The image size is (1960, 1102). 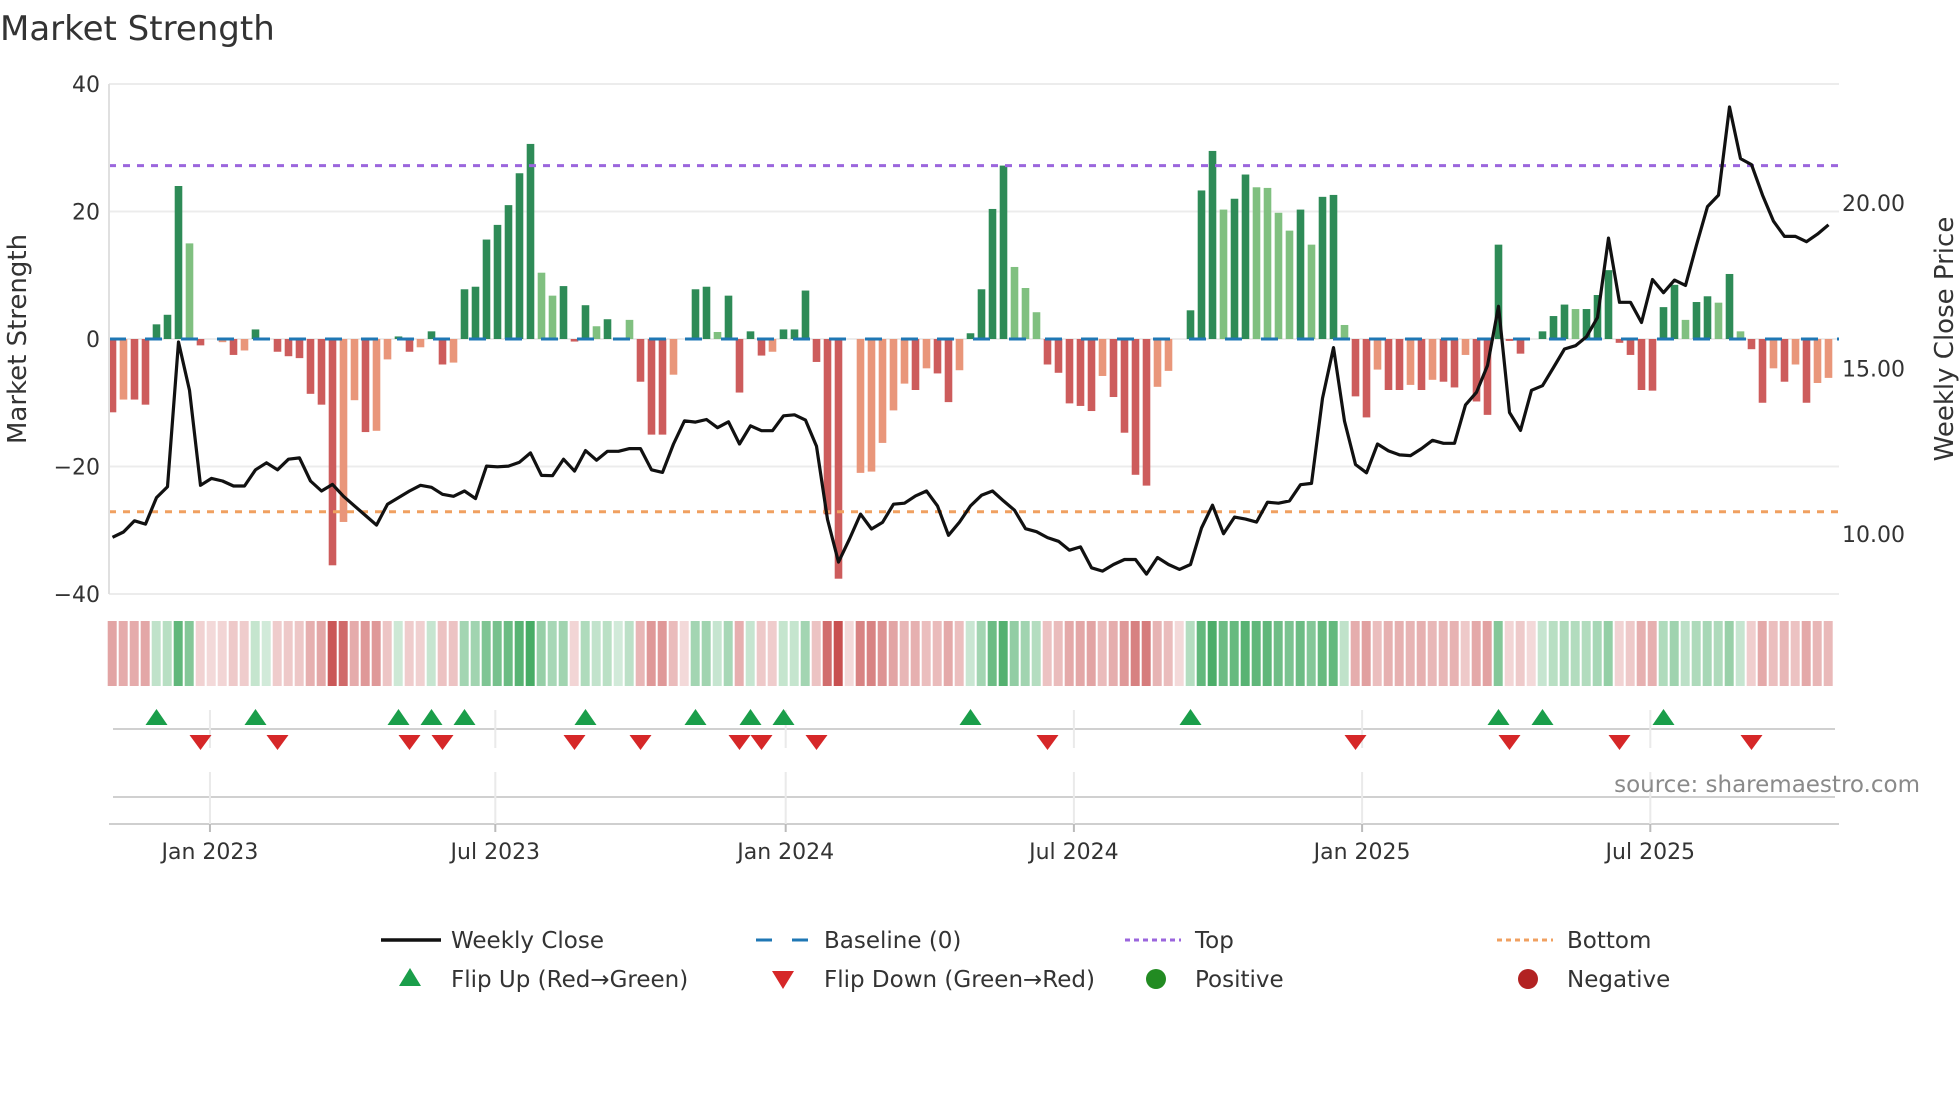 What do you see at coordinates (1214, 941) in the screenshot?
I see `legend-label: Top` at bounding box center [1214, 941].